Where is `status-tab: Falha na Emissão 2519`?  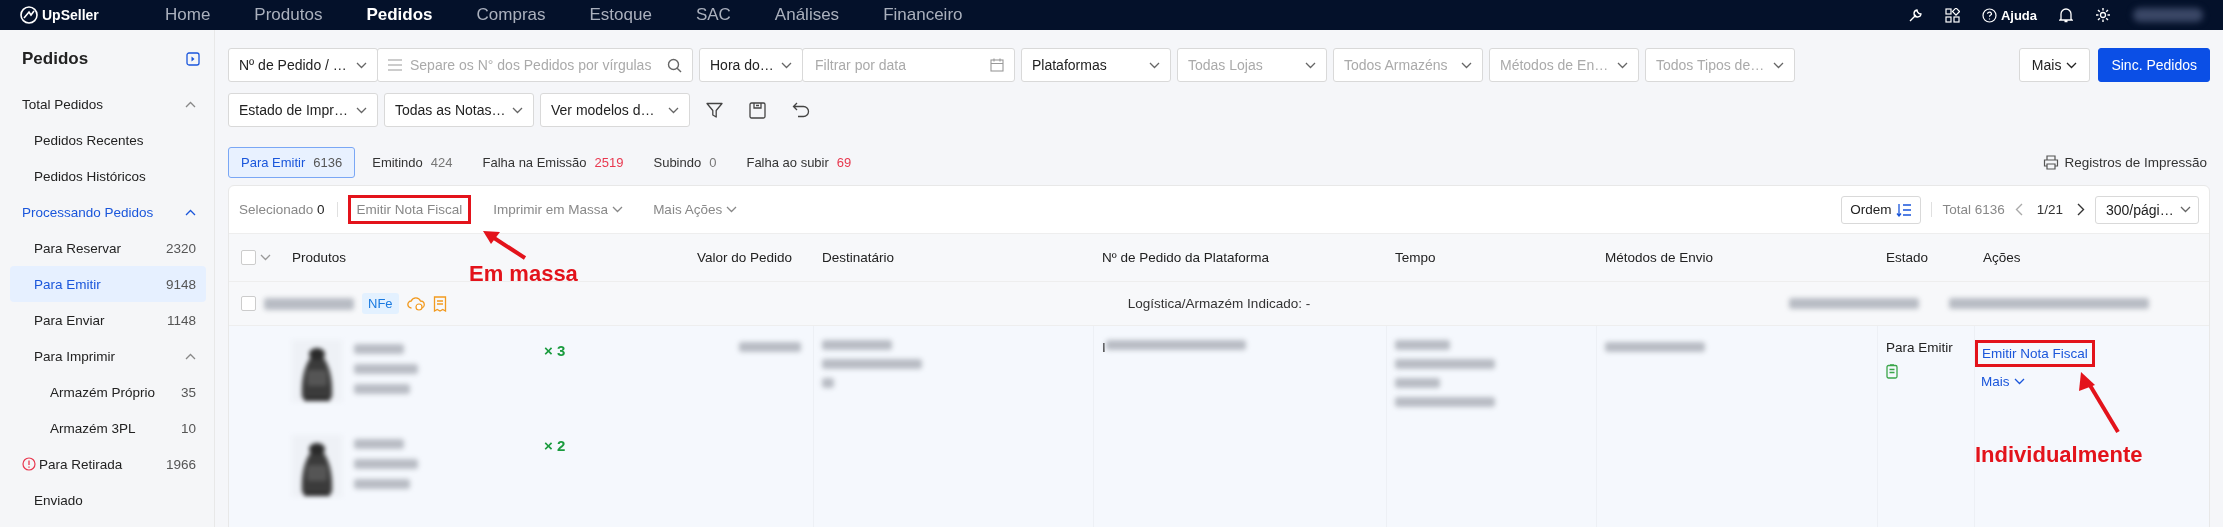
status-tab: Falha na Emissão 2519 is located at coordinates (553, 162).